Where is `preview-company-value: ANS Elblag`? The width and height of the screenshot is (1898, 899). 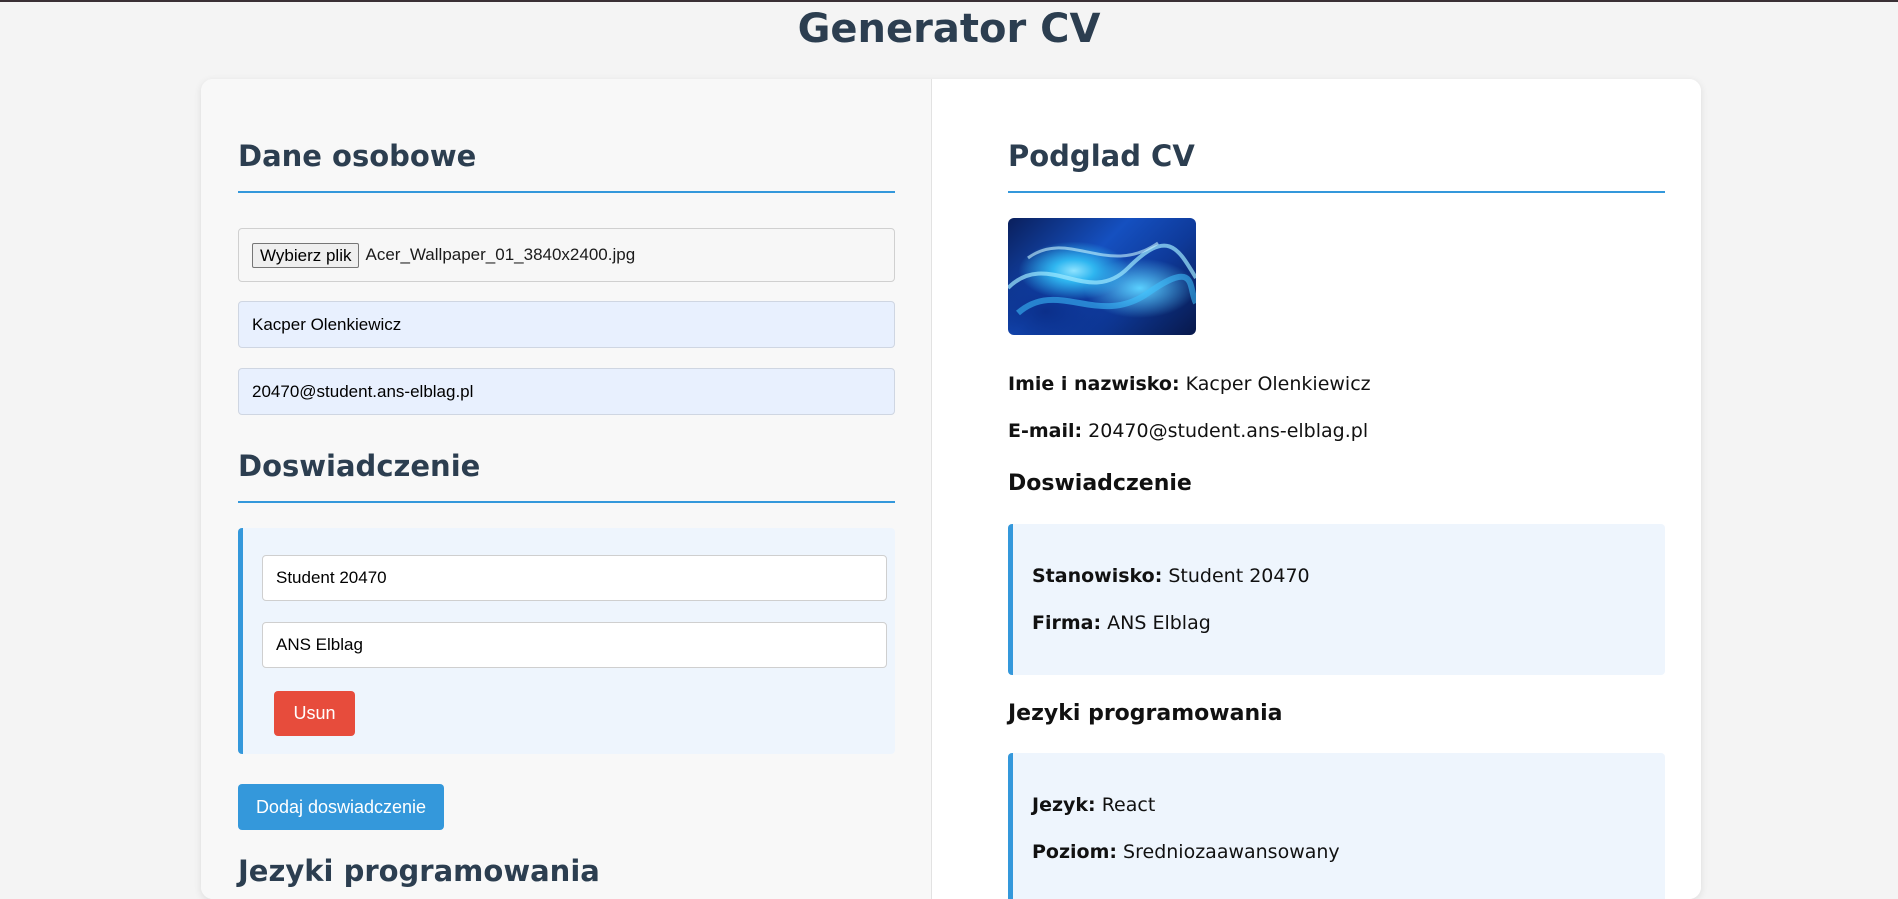 preview-company-value: ANS Elblag is located at coordinates (1159, 623).